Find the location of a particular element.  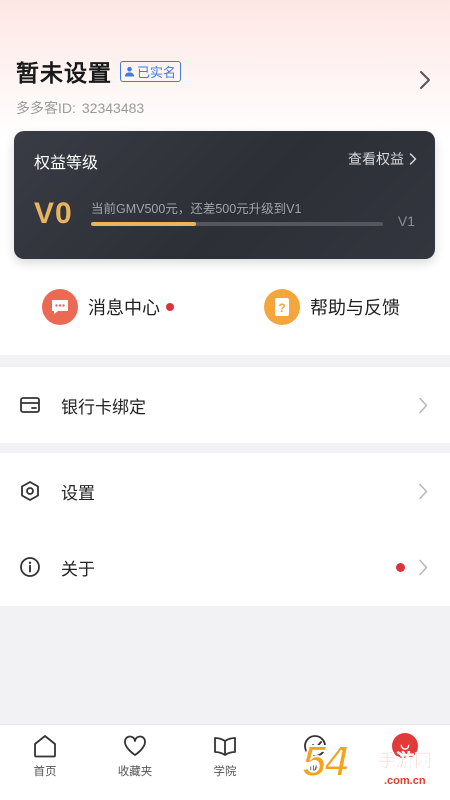

tab-school: 学院 is located at coordinates (225, 763).